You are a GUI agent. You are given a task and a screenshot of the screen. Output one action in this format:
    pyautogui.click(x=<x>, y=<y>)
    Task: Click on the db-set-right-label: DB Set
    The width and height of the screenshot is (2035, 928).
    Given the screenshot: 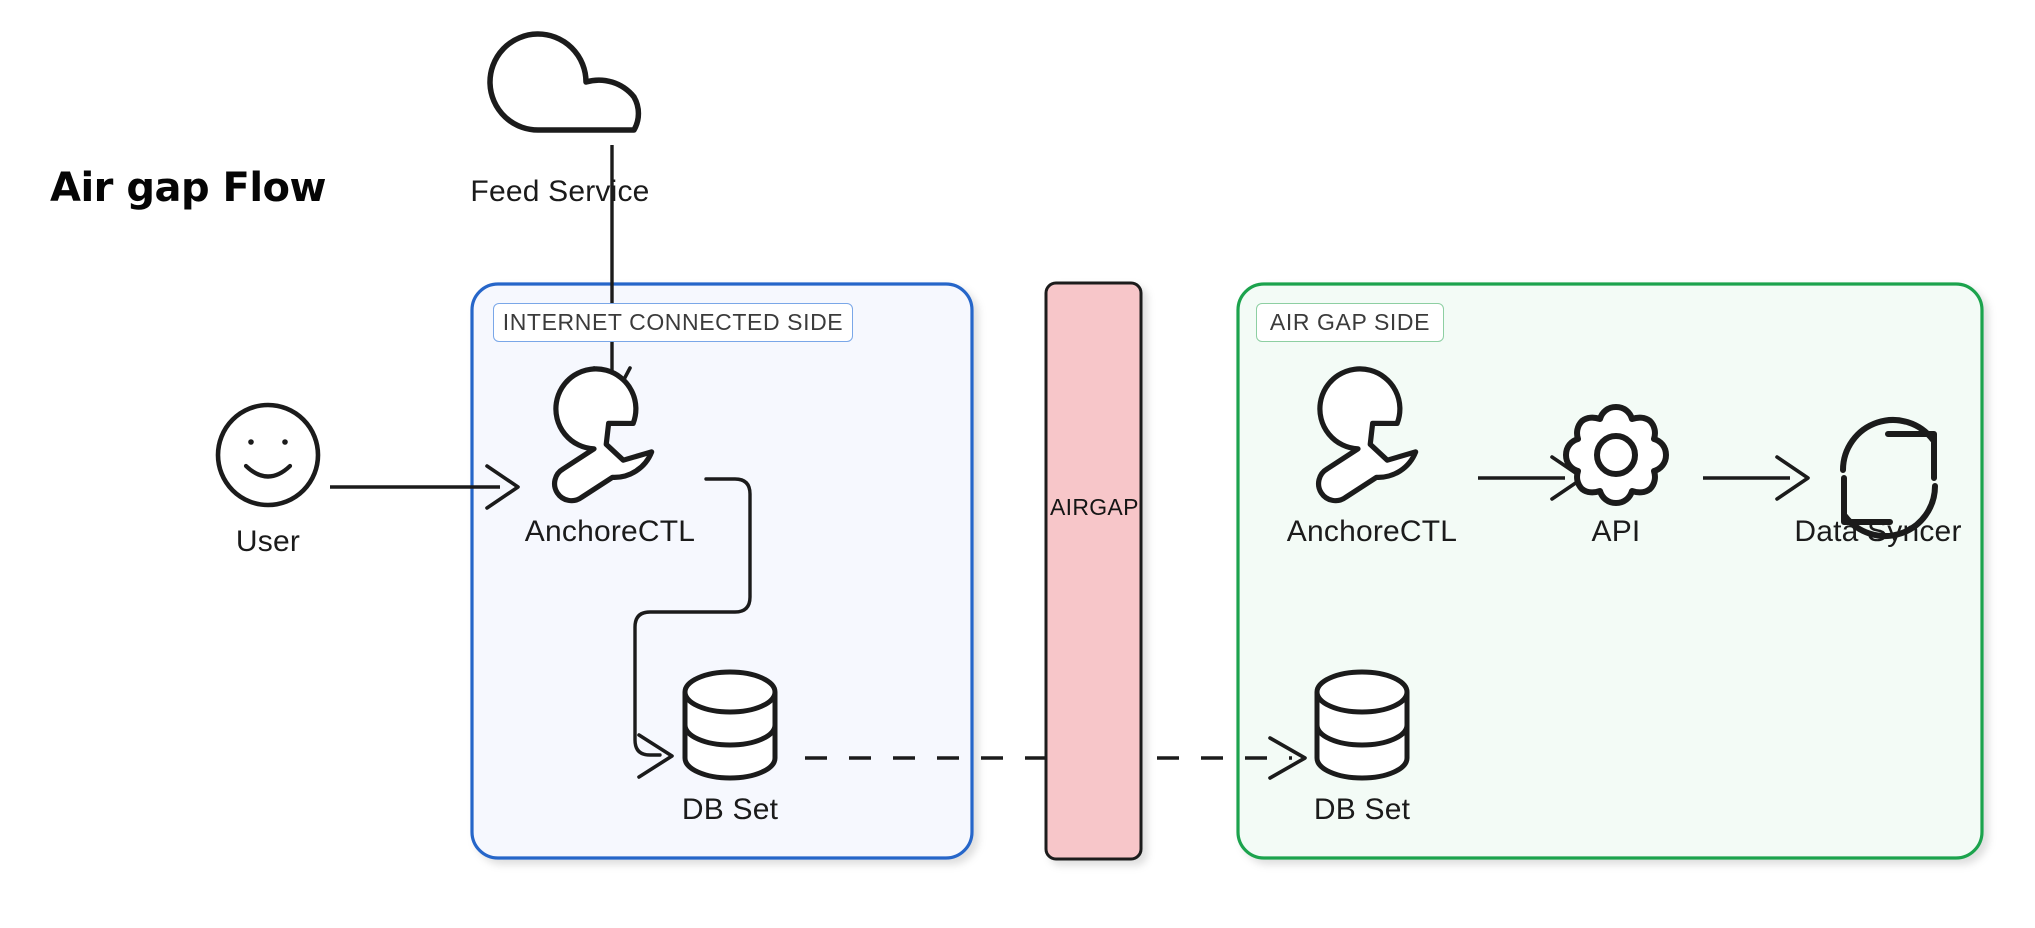 What is the action you would take?
    pyautogui.click(x=1362, y=809)
    